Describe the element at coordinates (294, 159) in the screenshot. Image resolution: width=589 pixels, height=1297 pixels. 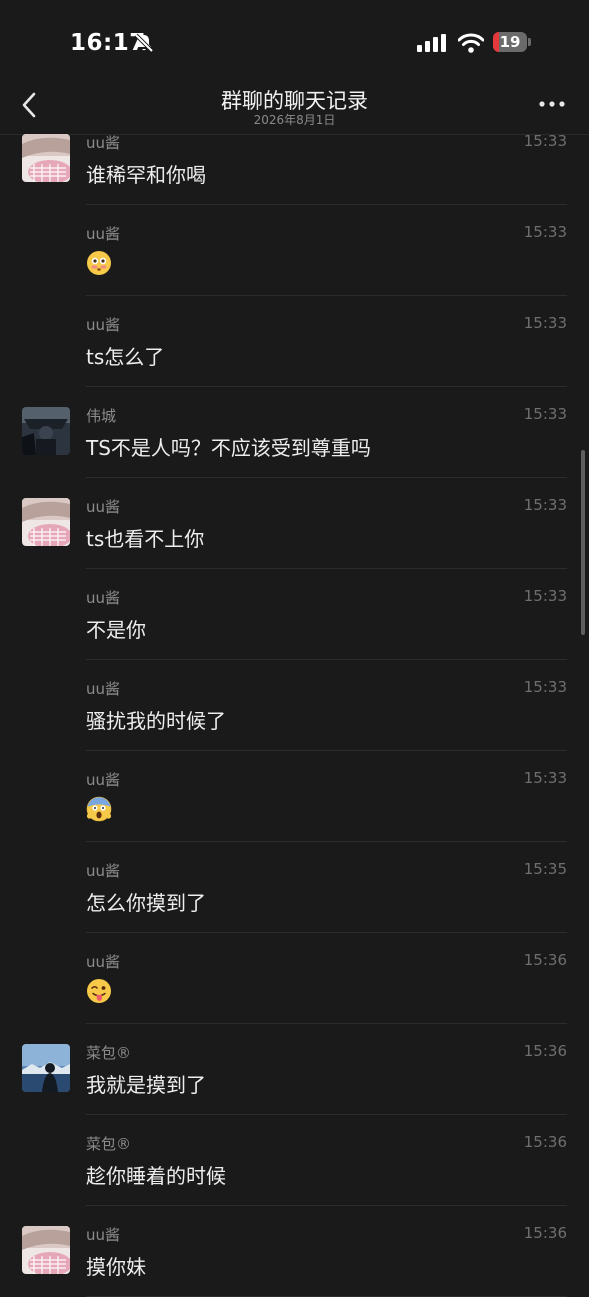
I see `message-row: uu酱 15:33 谁稀罕和你喝` at that location.